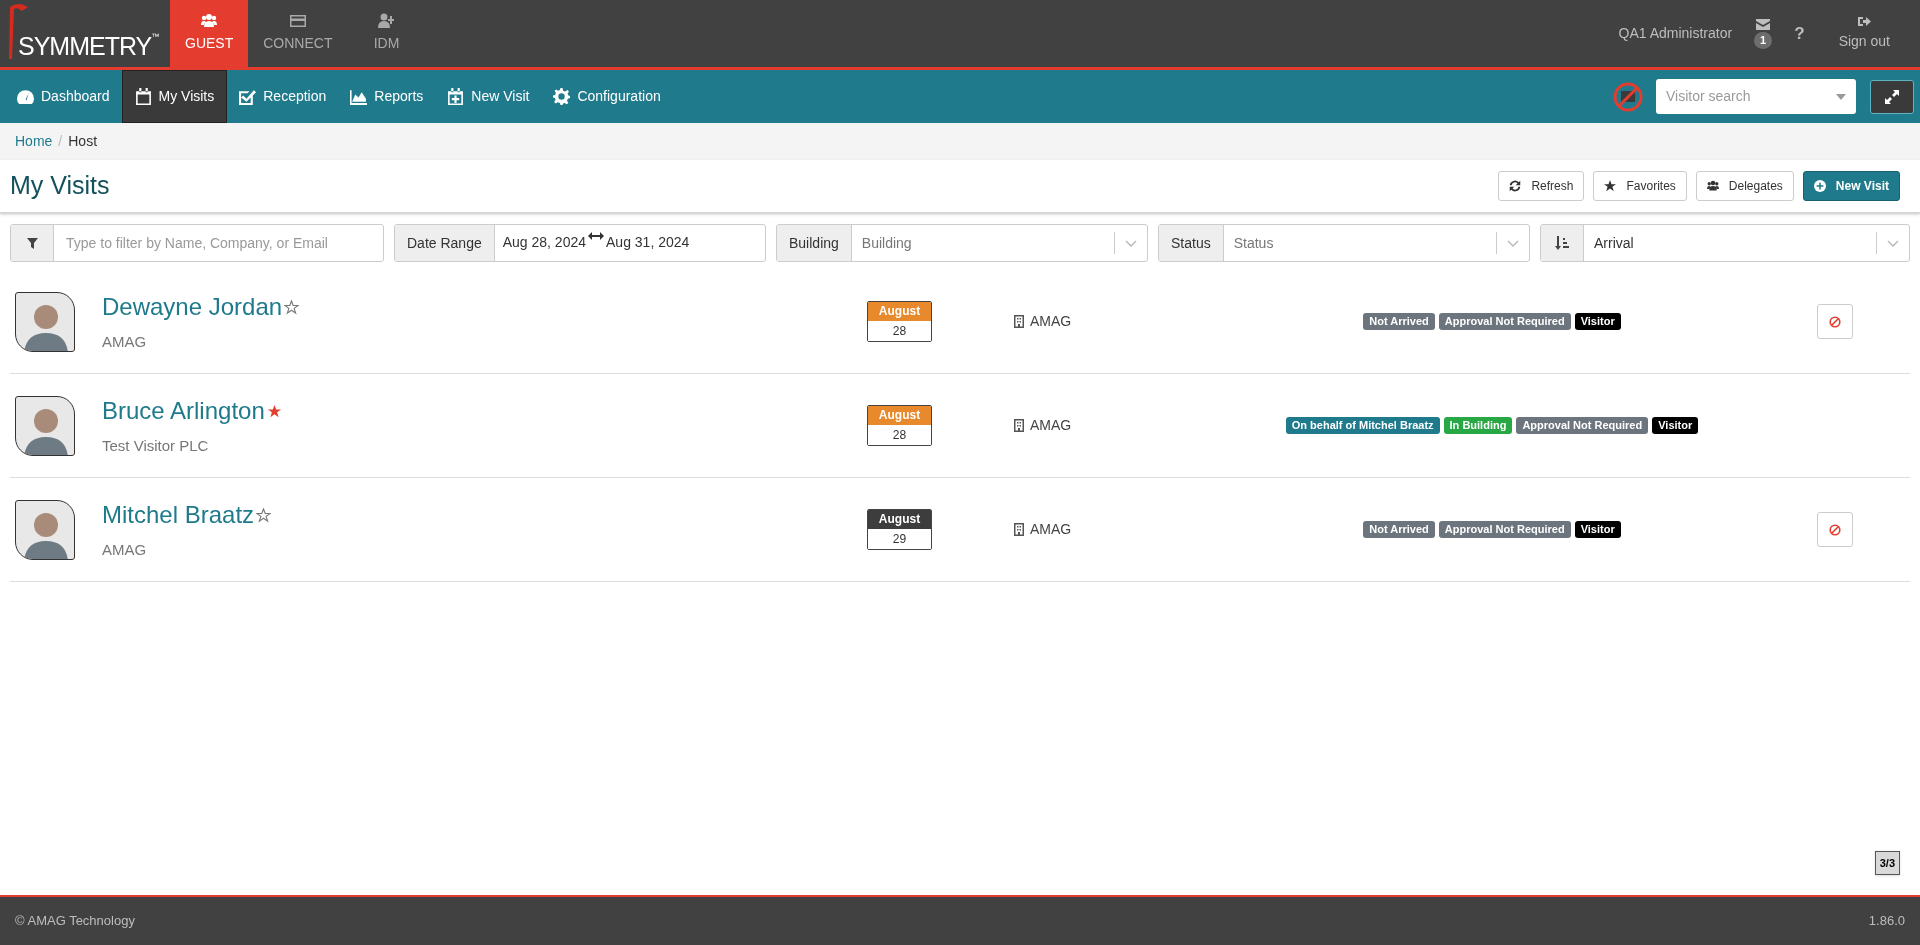 The height and width of the screenshot is (945, 1920). I want to click on status-label: Status, so click(1191, 243).